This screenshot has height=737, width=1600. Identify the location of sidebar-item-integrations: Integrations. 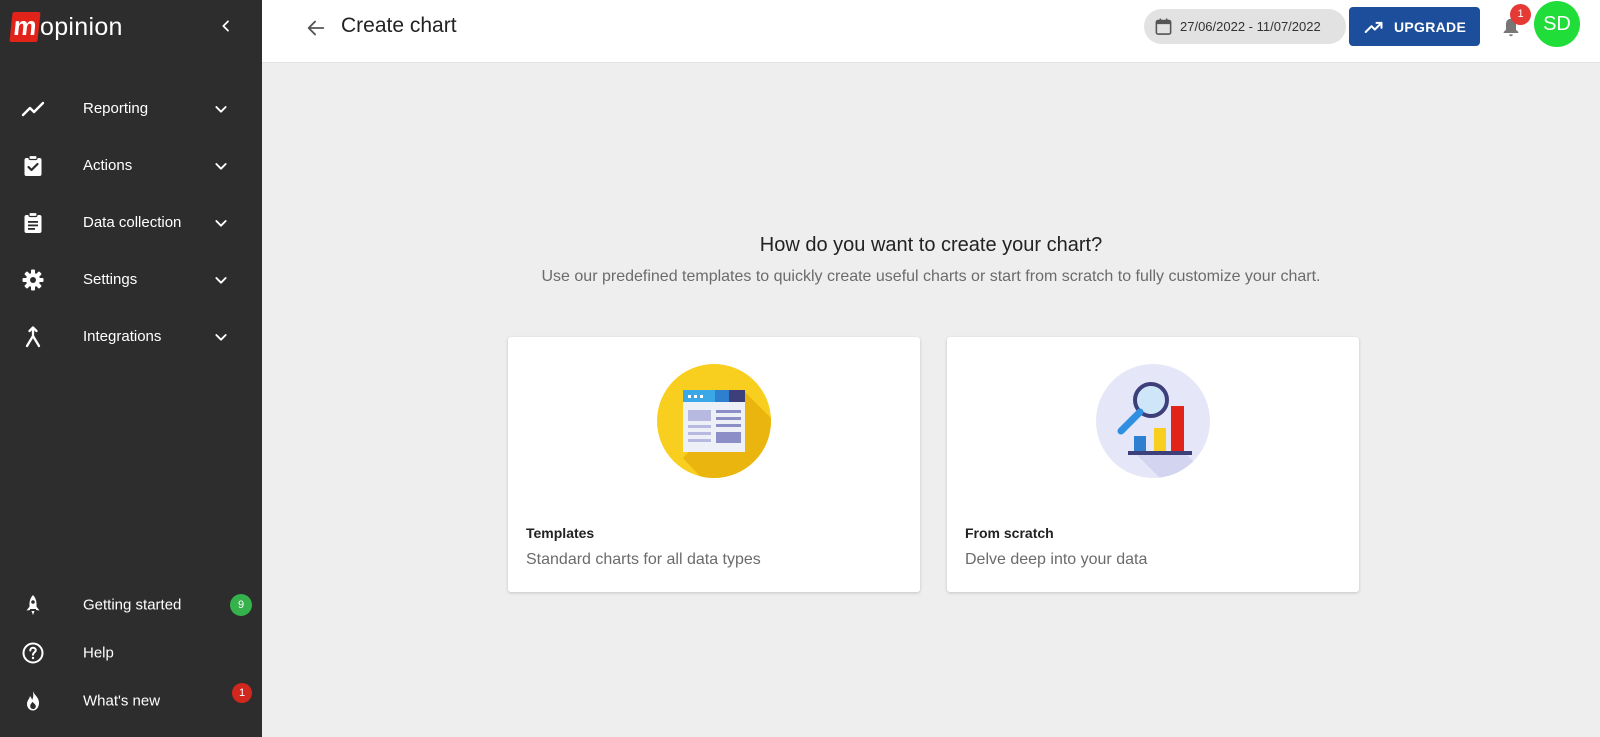
(131, 336).